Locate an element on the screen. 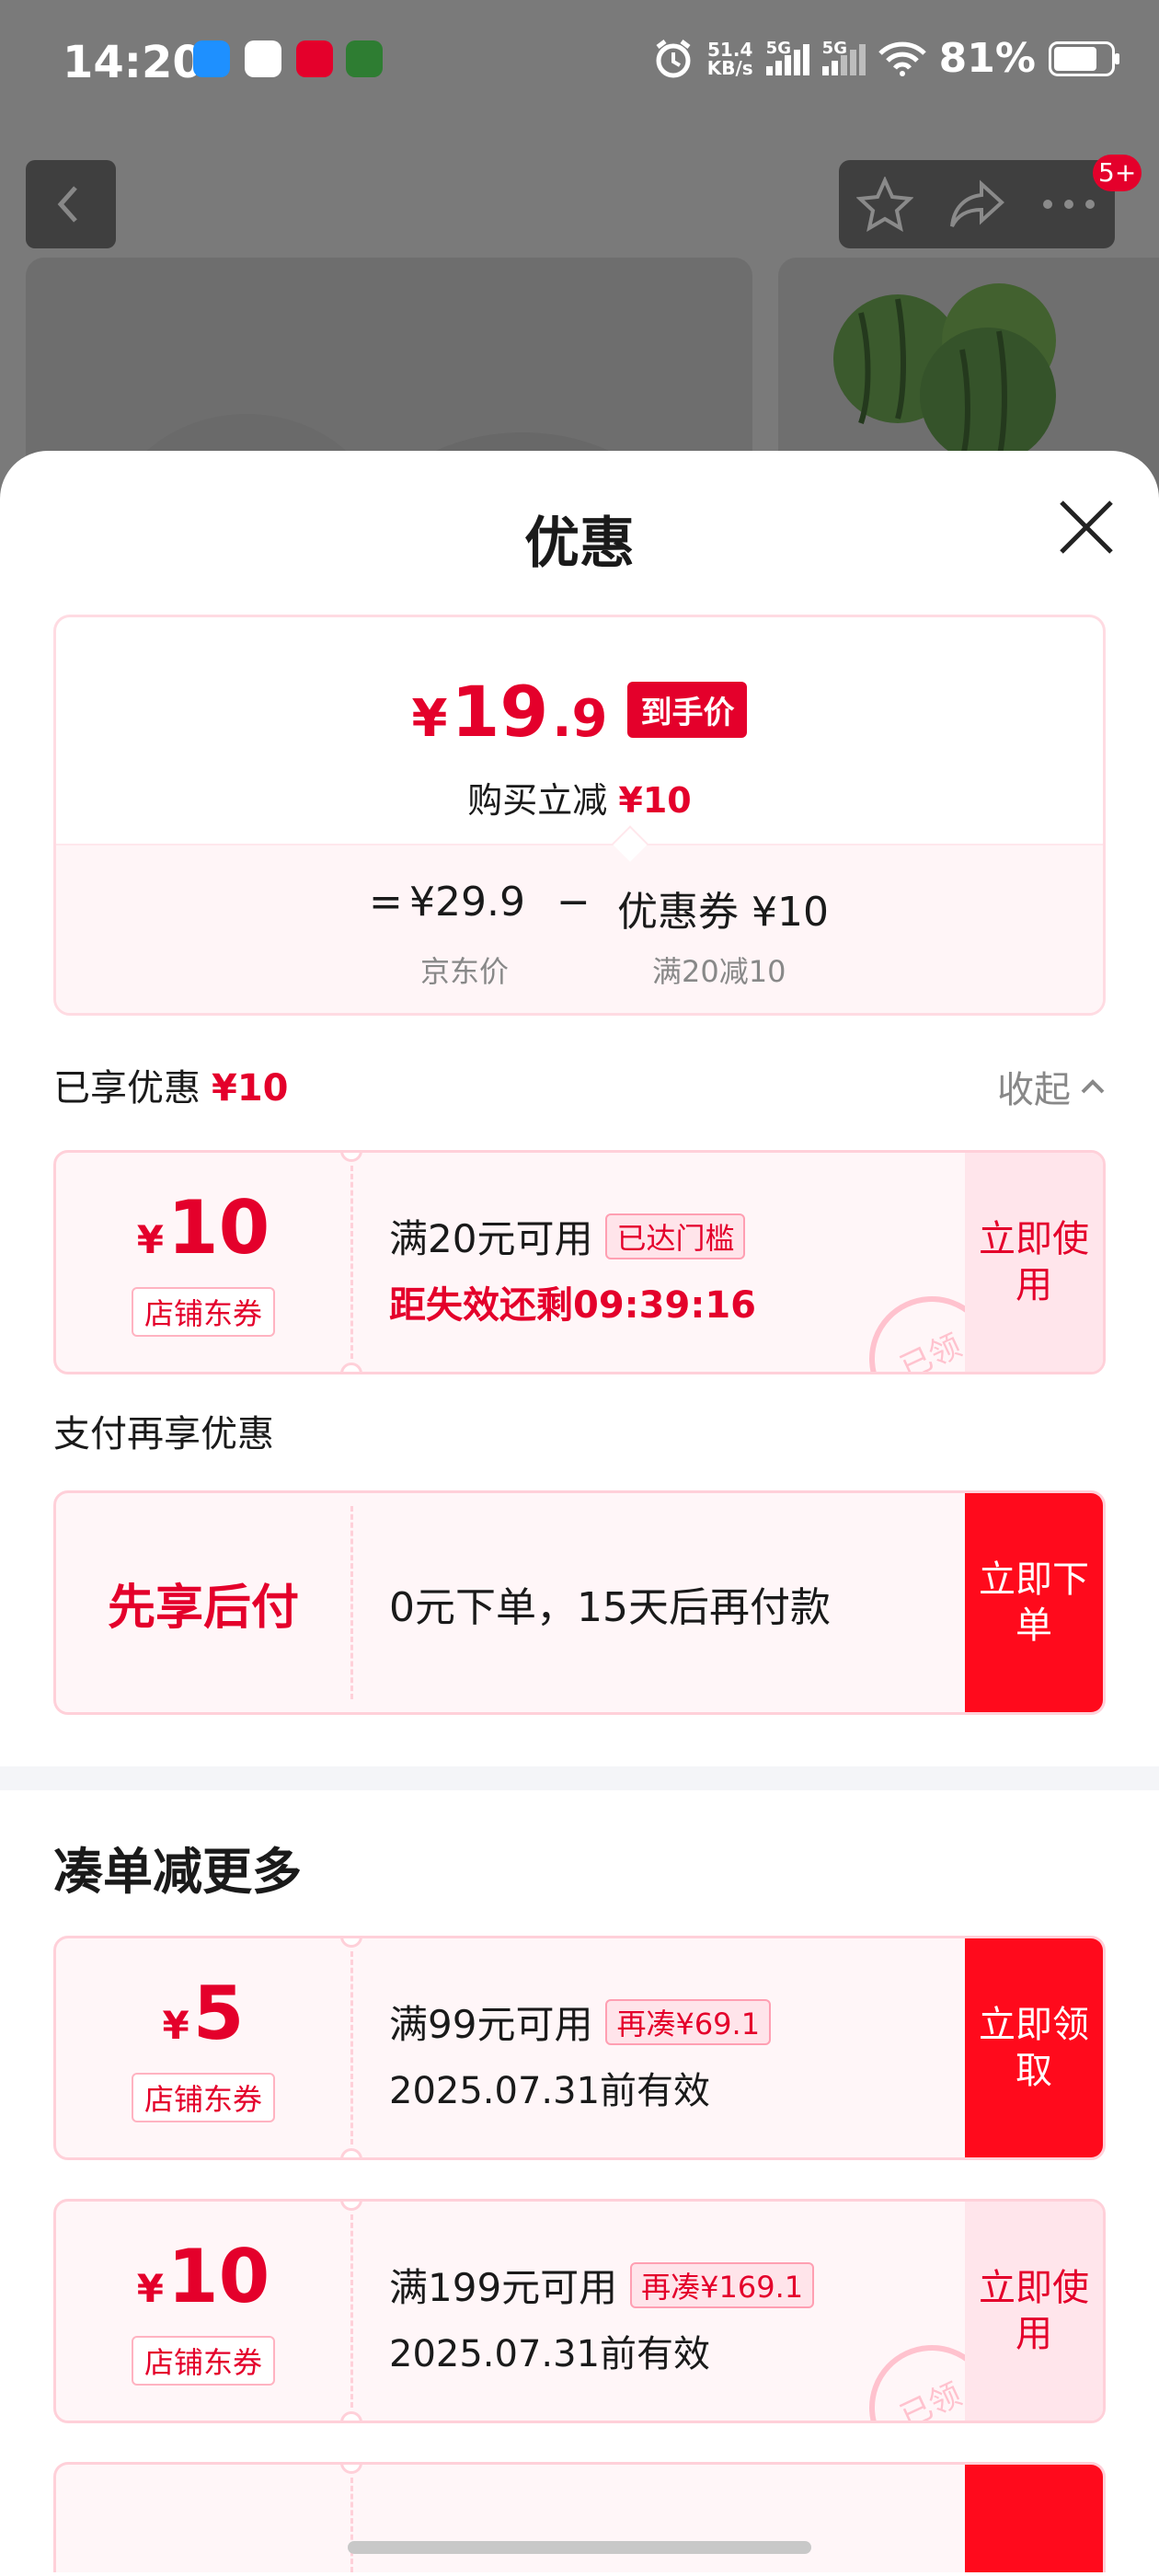 This screenshot has width=1159, height=2576. coupon-gap-tag: 再凑¥169.1 is located at coordinates (722, 2284).